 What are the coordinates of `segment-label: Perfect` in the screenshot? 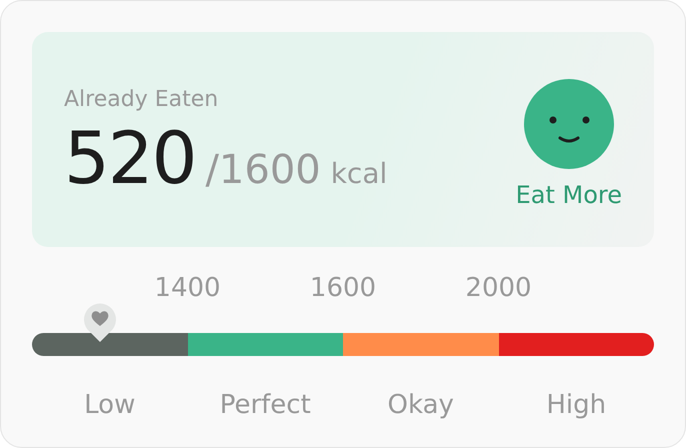 It's located at (265, 405).